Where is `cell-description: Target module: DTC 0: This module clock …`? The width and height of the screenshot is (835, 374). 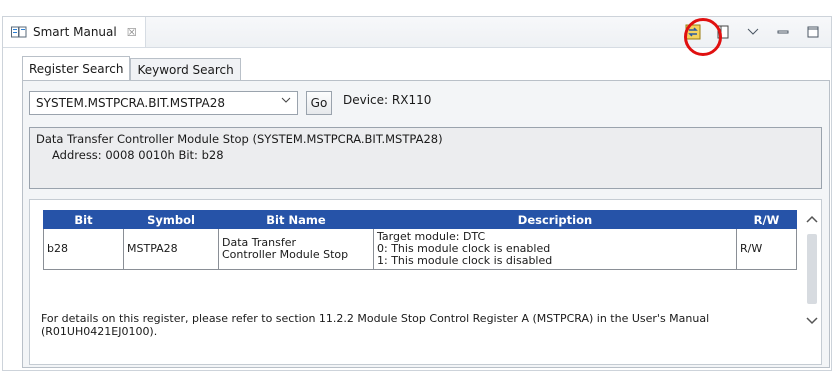
cell-description: Target module: DTC 0: This module clock … is located at coordinates (555, 249).